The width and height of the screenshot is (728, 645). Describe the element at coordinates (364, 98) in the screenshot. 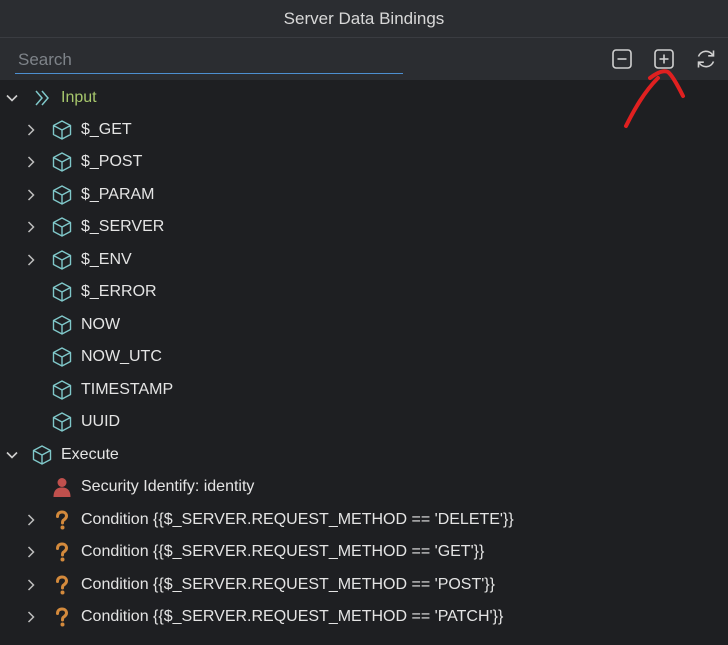

I see `tree-node-input: Input` at that location.